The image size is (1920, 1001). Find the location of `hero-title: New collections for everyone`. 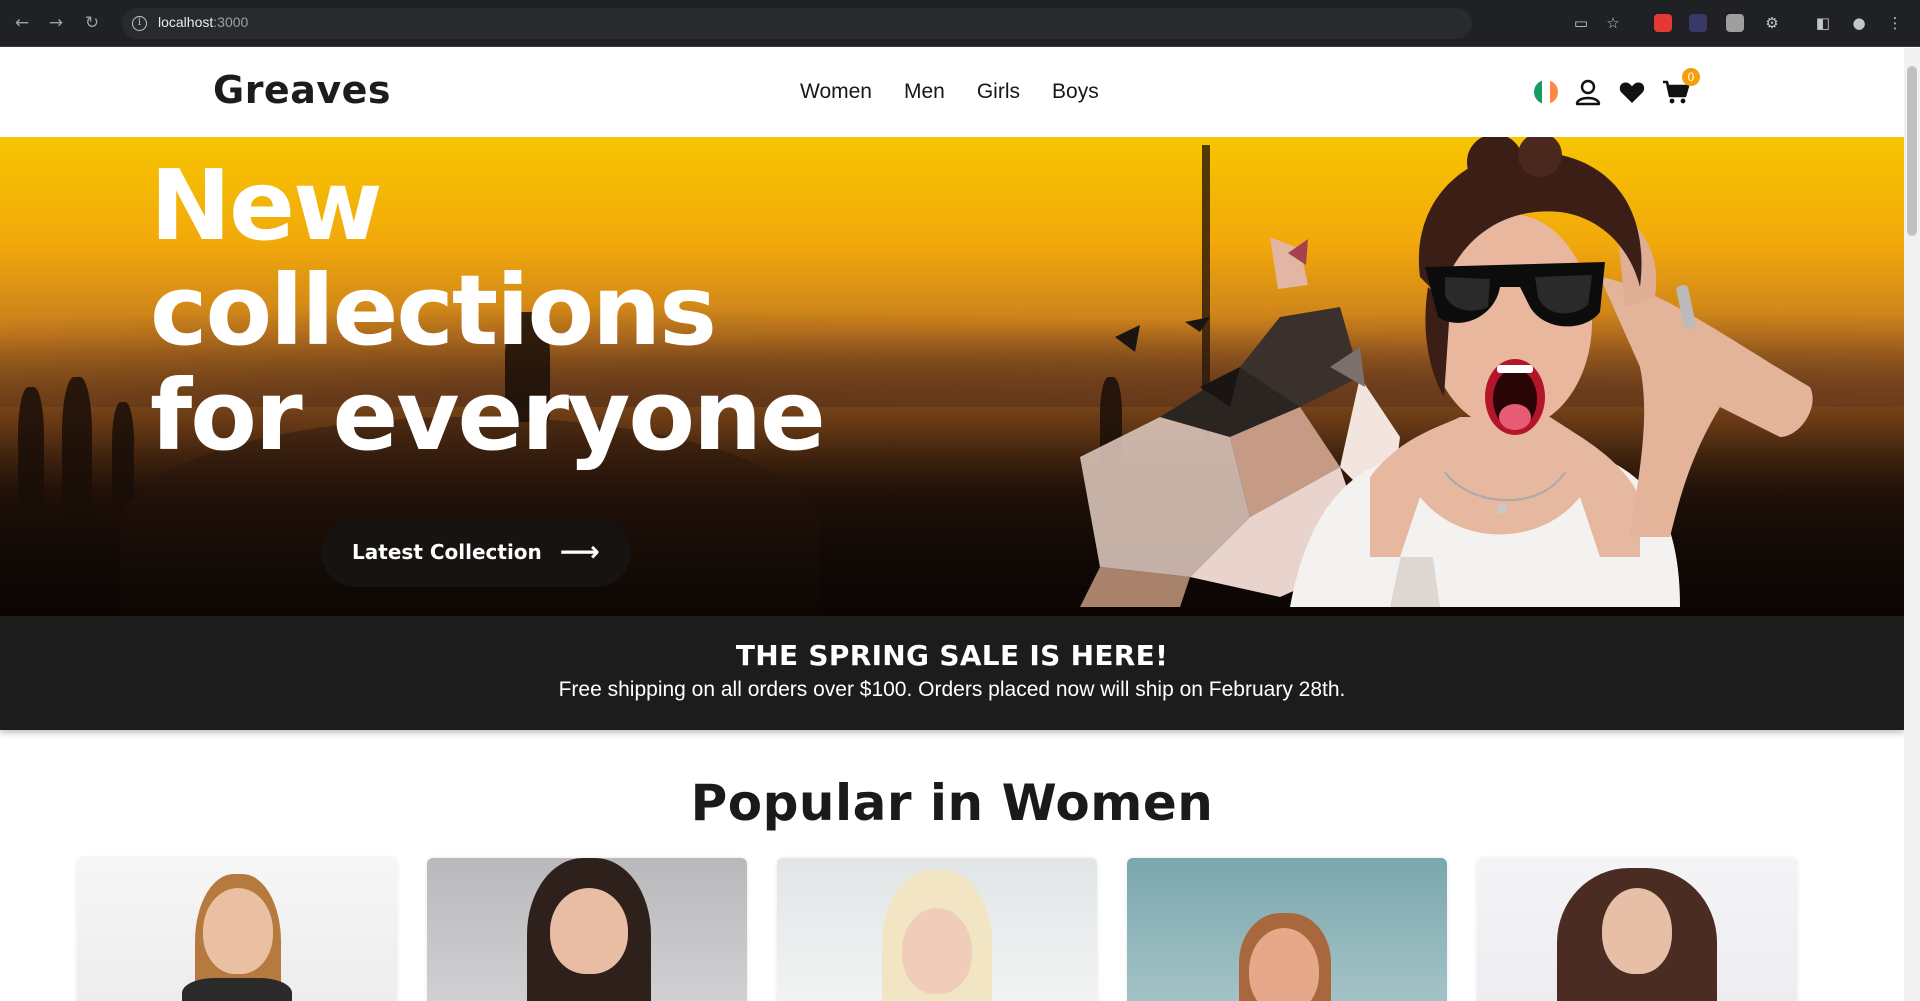

hero-title: New collections for everyone is located at coordinates (488, 310).